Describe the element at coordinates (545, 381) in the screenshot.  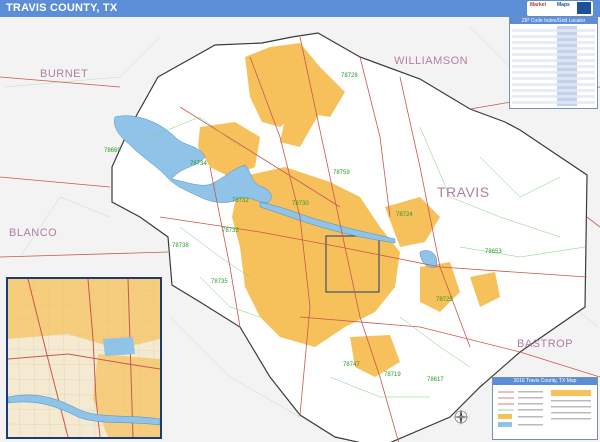
I see `legend-title: 2016 Travis County, TX Map` at that location.